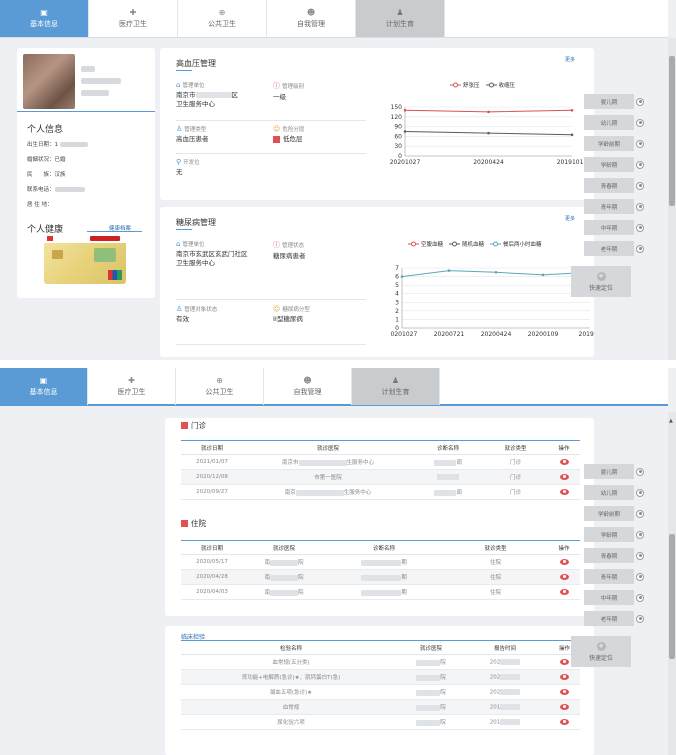 The height and width of the screenshot is (755, 676). What do you see at coordinates (380, 492) in the screenshot?
I see `table-row: 2020/09/27 南京 生服务中心调门诊` at bounding box center [380, 492].